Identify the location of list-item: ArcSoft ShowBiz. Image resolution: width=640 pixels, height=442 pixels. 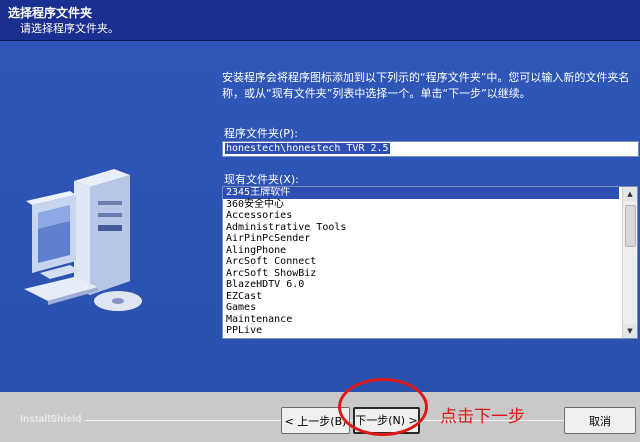
(421, 274).